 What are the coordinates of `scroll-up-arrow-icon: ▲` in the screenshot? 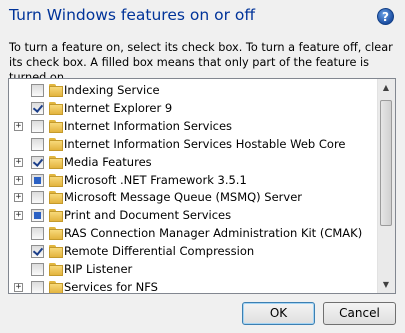 It's located at (386, 87).